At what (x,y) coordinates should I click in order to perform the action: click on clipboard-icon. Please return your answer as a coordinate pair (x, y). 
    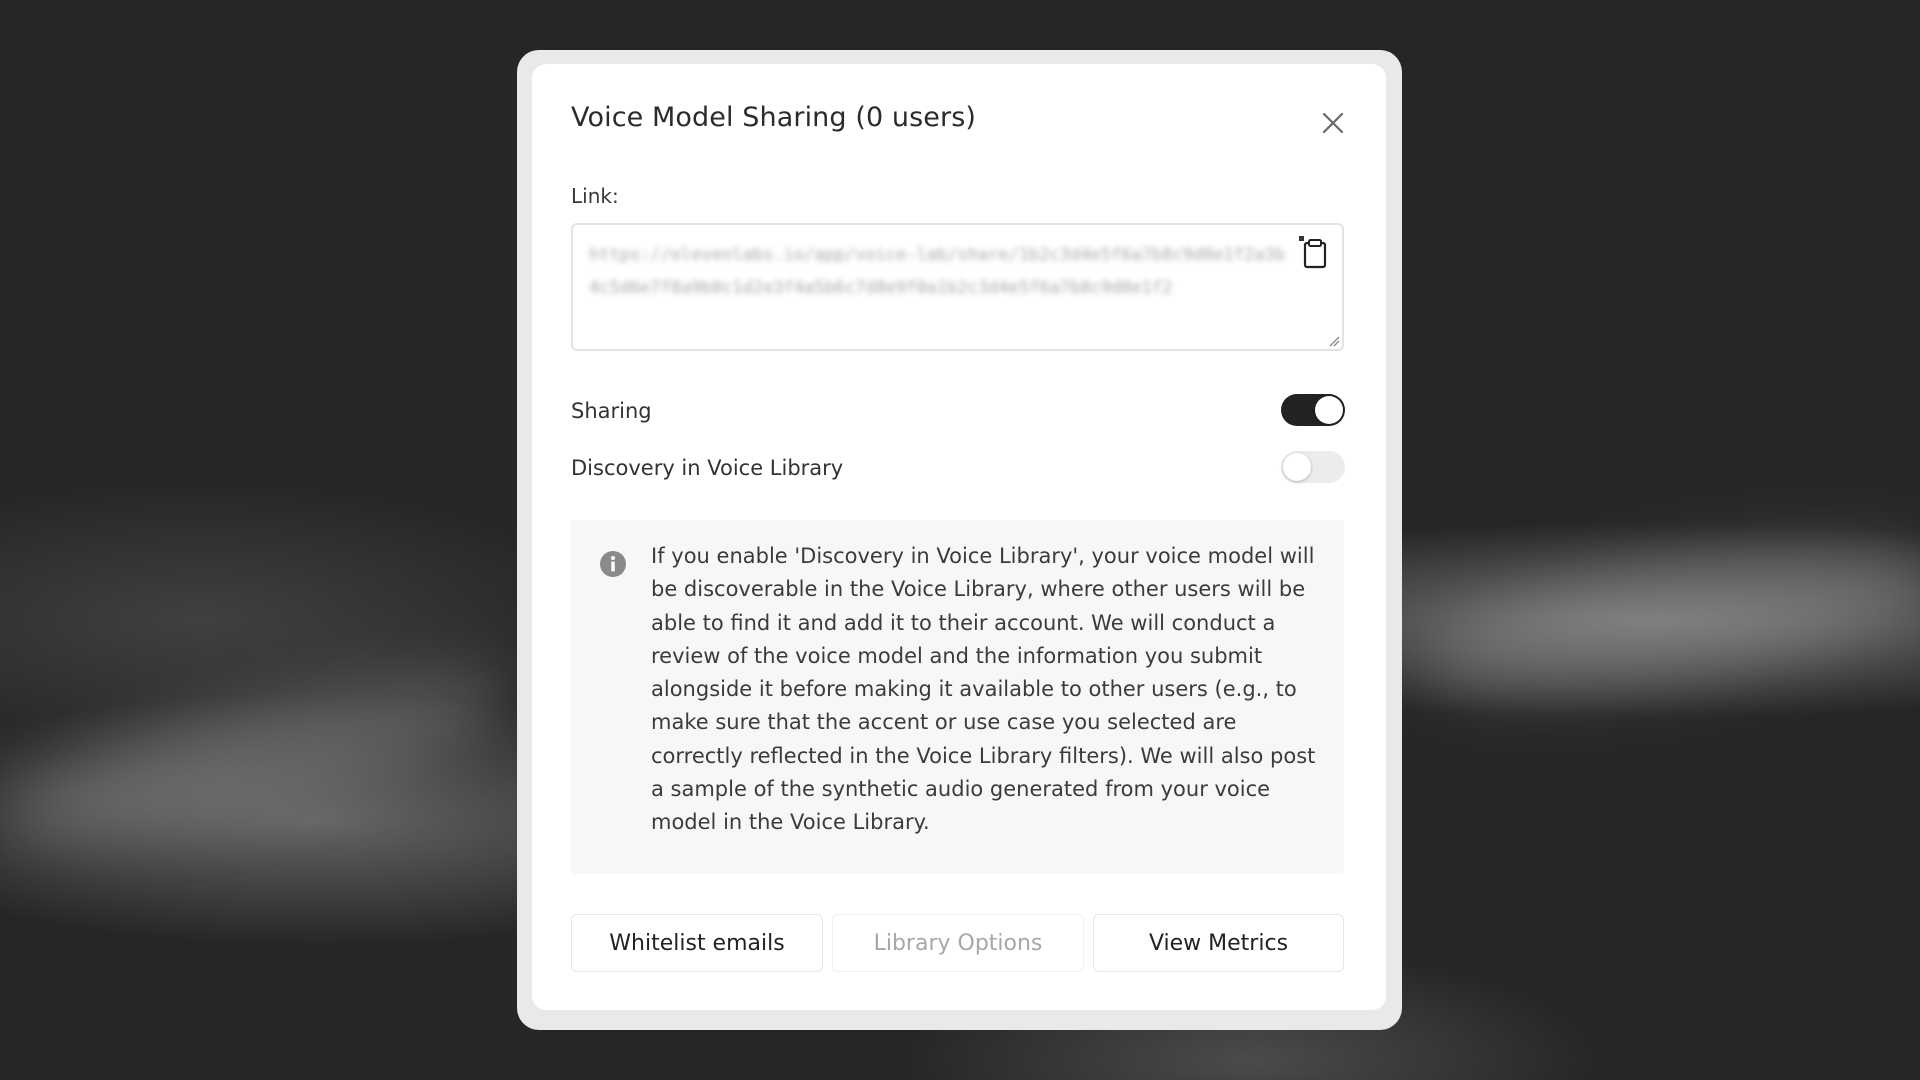
    Looking at the image, I should click on (1313, 252).